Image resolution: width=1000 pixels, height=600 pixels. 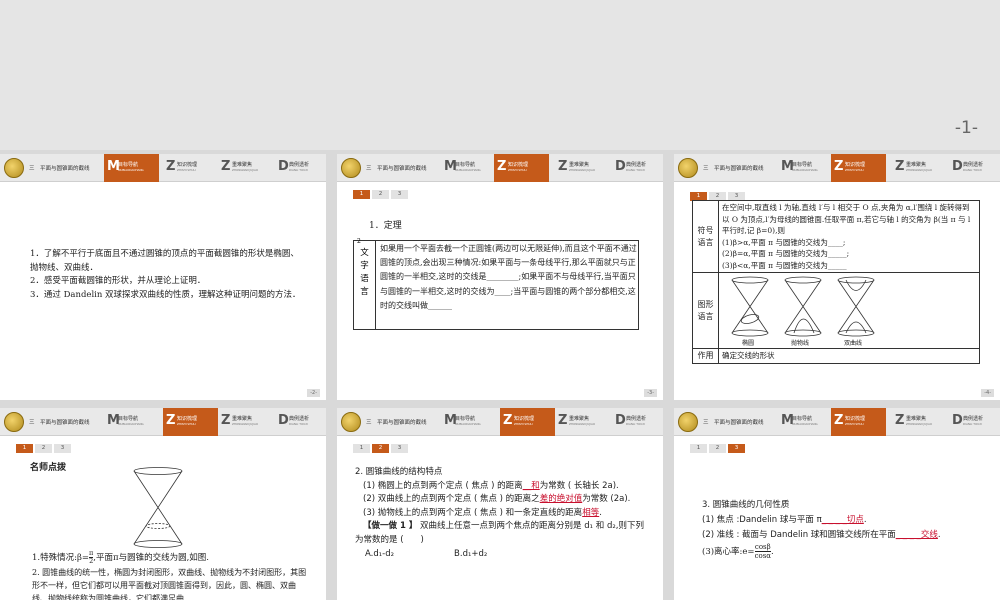 I want to click on superscript-mark: 2, so click(x=359, y=241).